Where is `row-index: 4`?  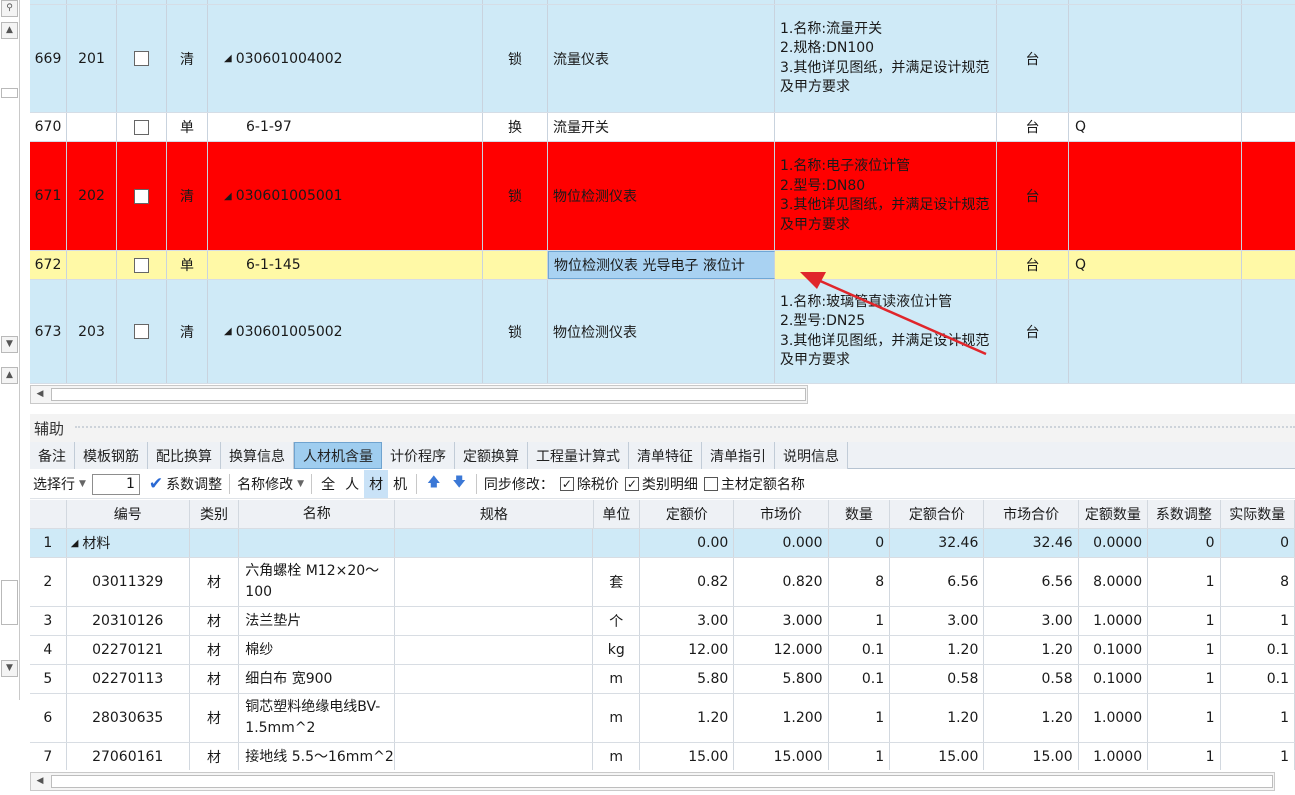 row-index: 4 is located at coordinates (48, 650).